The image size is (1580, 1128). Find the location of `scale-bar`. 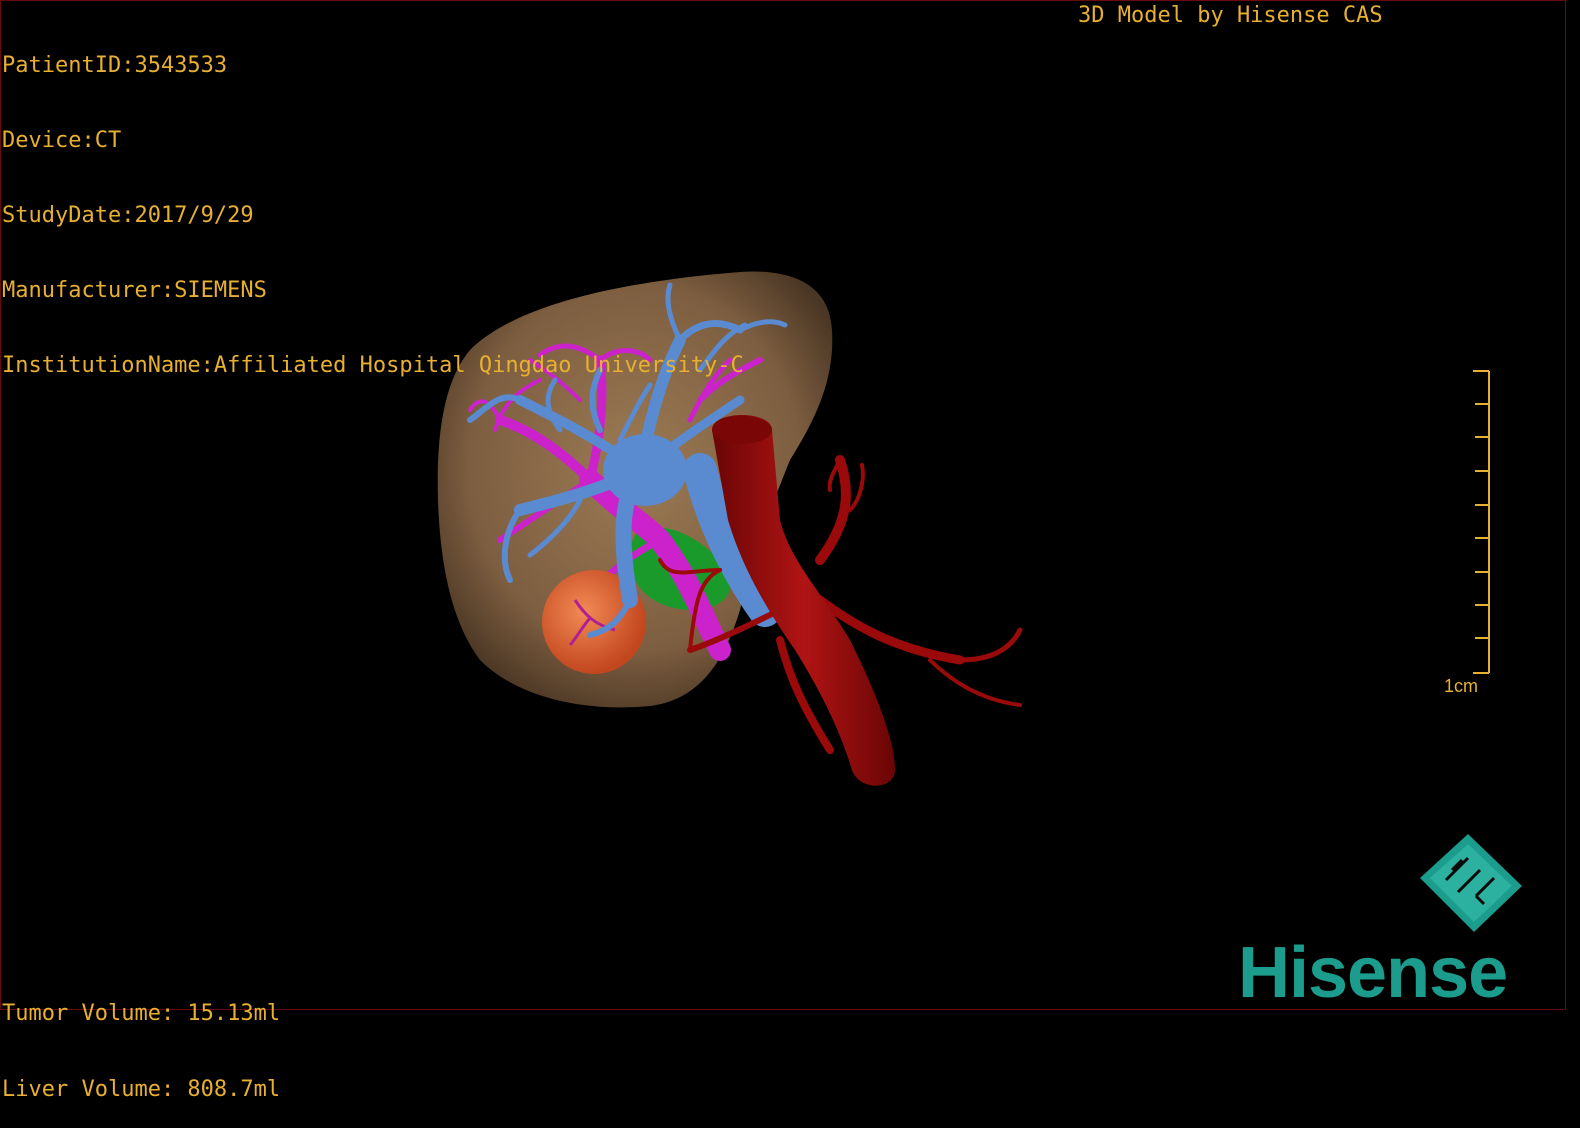

scale-bar is located at coordinates (1481, 522).